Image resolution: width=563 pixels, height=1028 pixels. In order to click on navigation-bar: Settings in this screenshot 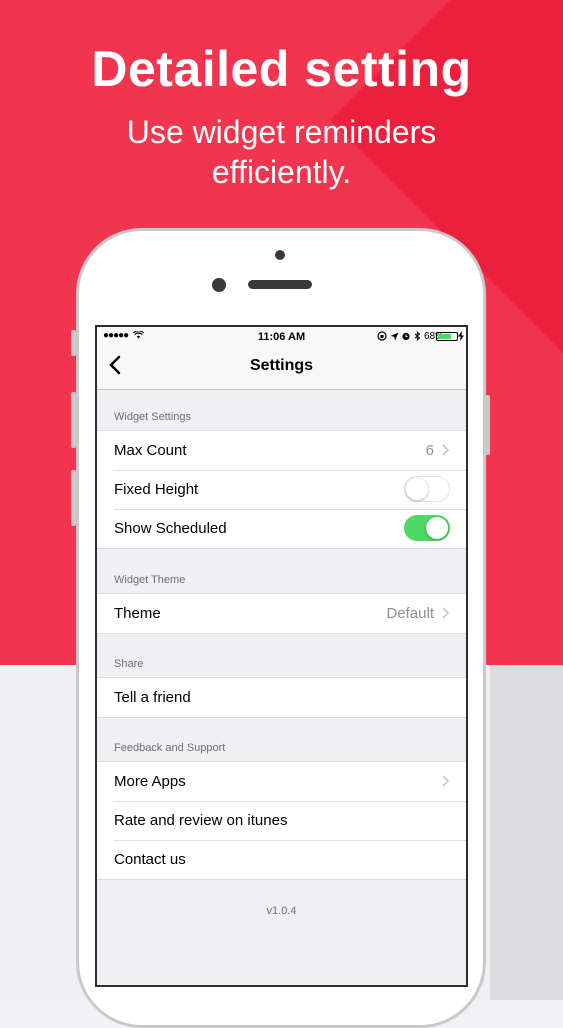, I will do `click(281, 368)`.